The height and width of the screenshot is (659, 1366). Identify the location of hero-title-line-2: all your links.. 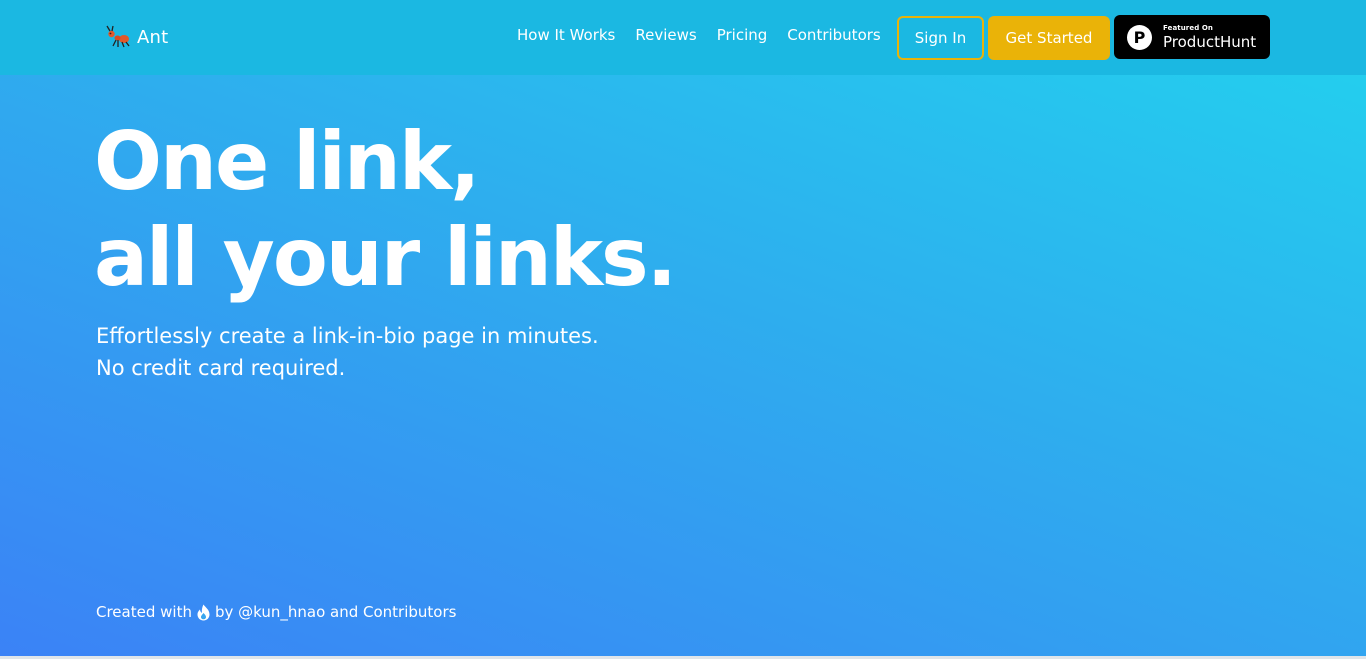
(385, 257).